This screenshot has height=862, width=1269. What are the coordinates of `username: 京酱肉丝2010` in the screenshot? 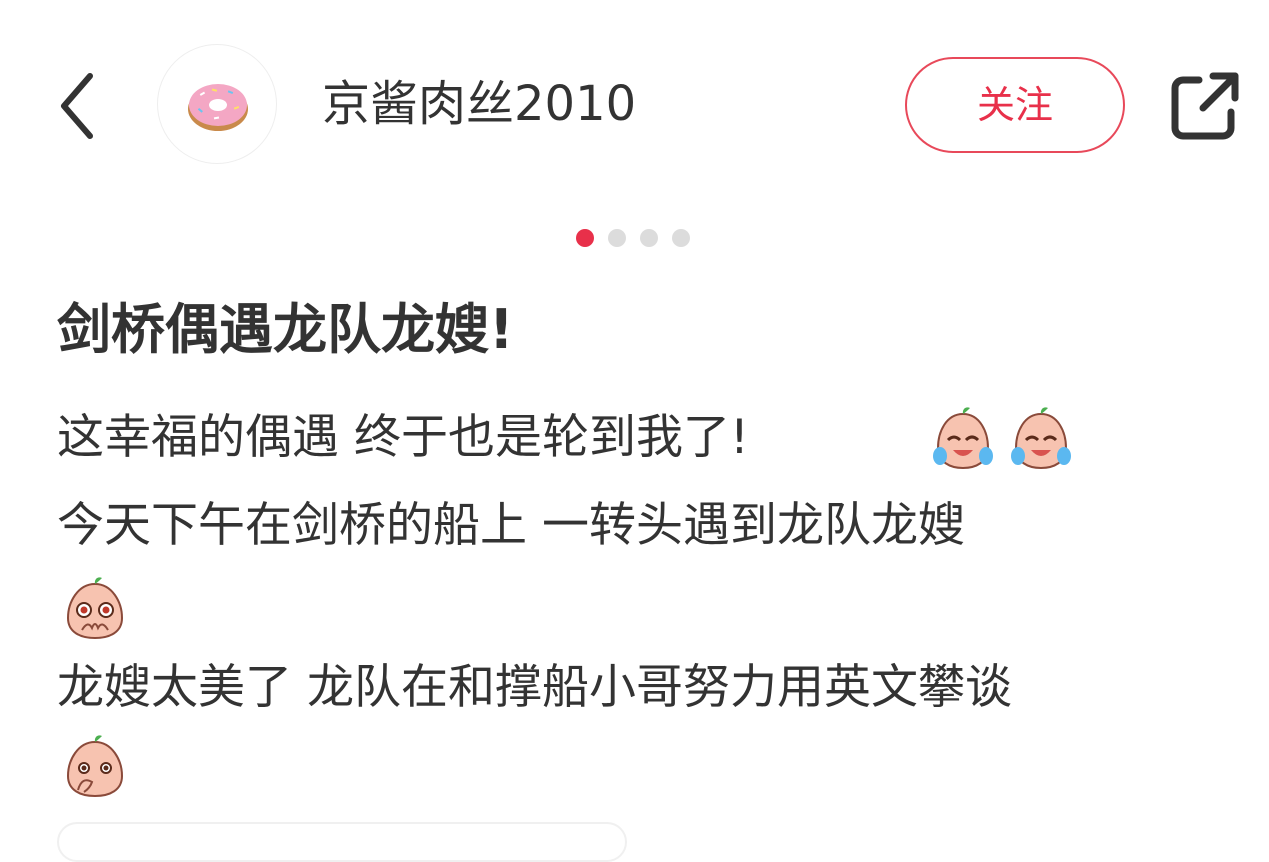 It's located at (479, 104).